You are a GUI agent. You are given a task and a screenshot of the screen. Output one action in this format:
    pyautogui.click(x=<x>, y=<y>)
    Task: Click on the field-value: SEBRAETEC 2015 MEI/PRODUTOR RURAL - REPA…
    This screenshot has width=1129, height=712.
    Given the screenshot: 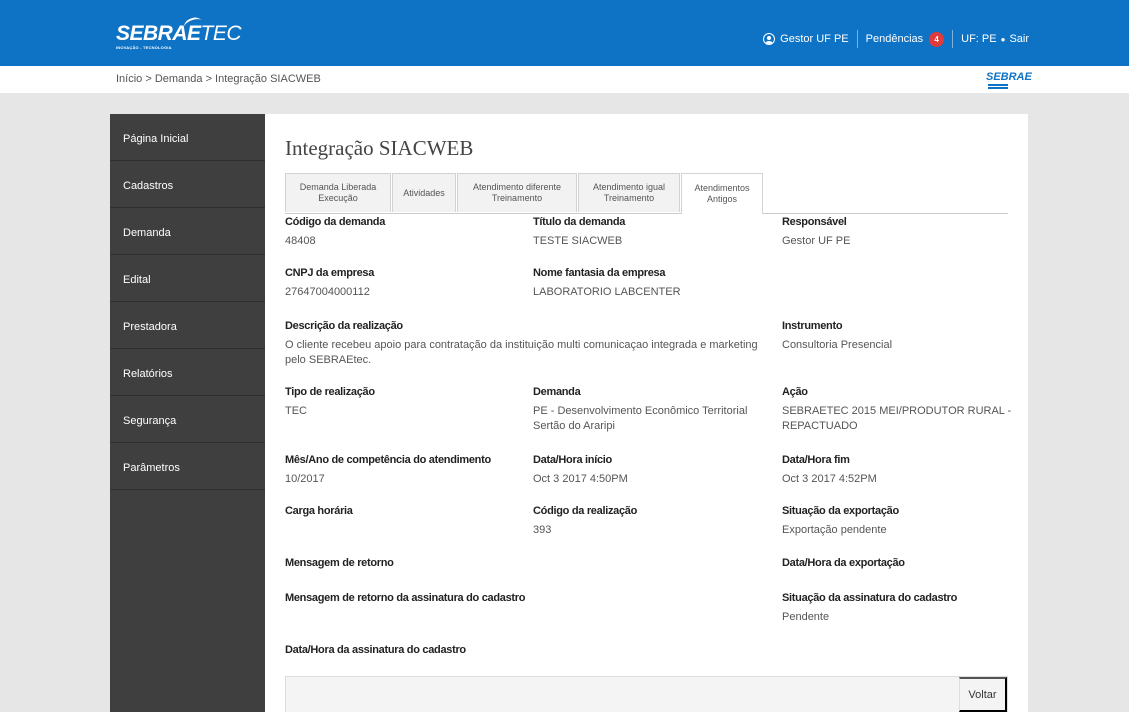 What is the action you would take?
    pyautogui.click(x=897, y=418)
    